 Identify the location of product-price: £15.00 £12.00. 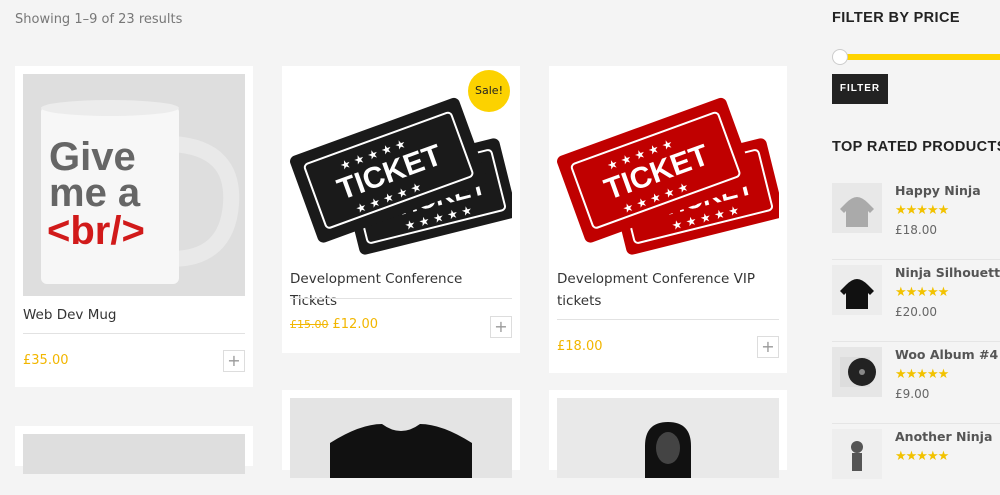
(334, 324).